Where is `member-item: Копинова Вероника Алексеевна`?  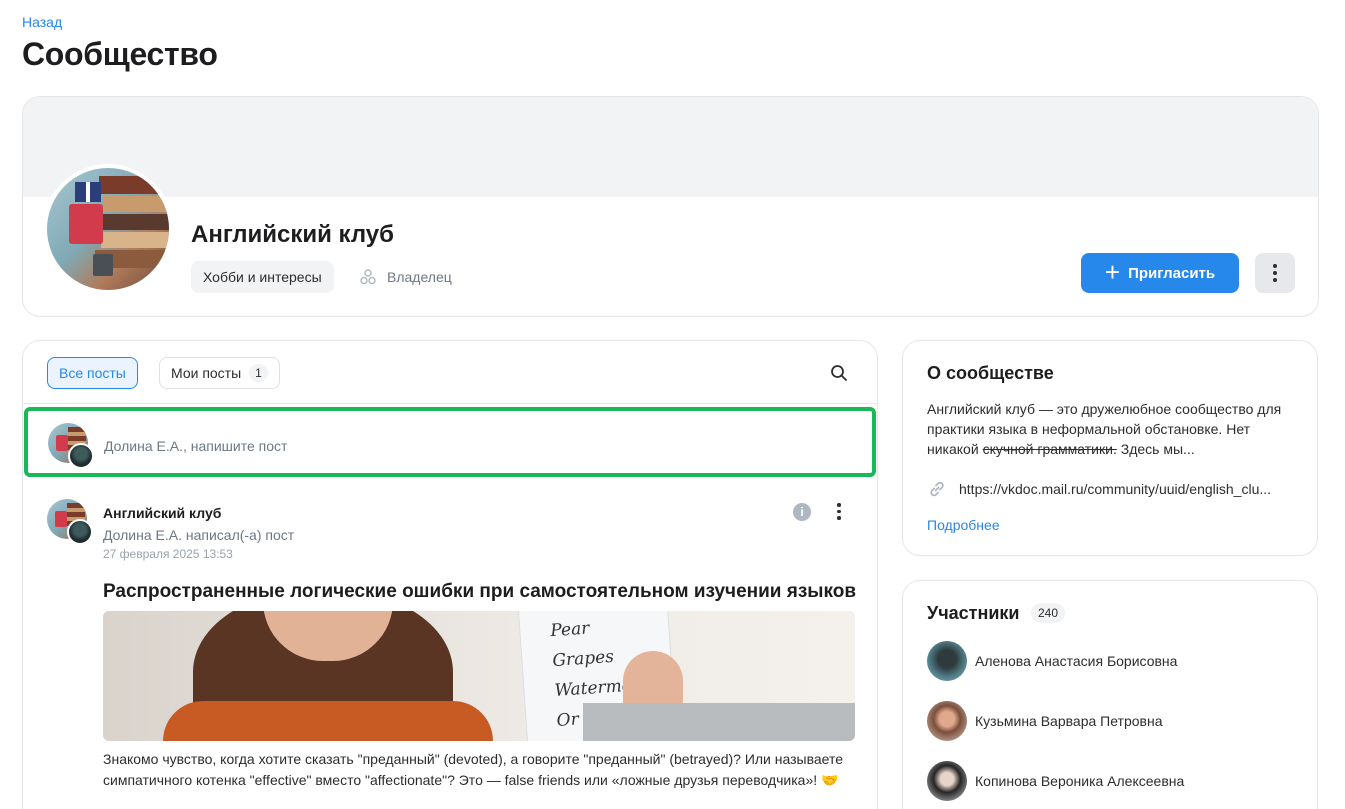
member-item: Копинова Вероника Алексеевна is located at coordinates (1055, 781).